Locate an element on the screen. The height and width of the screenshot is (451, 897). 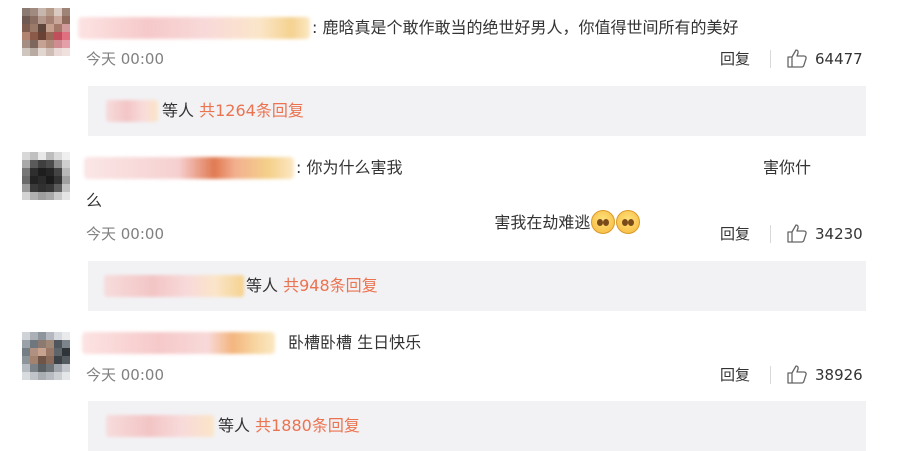
like-count: 64477 is located at coordinates (839, 59).